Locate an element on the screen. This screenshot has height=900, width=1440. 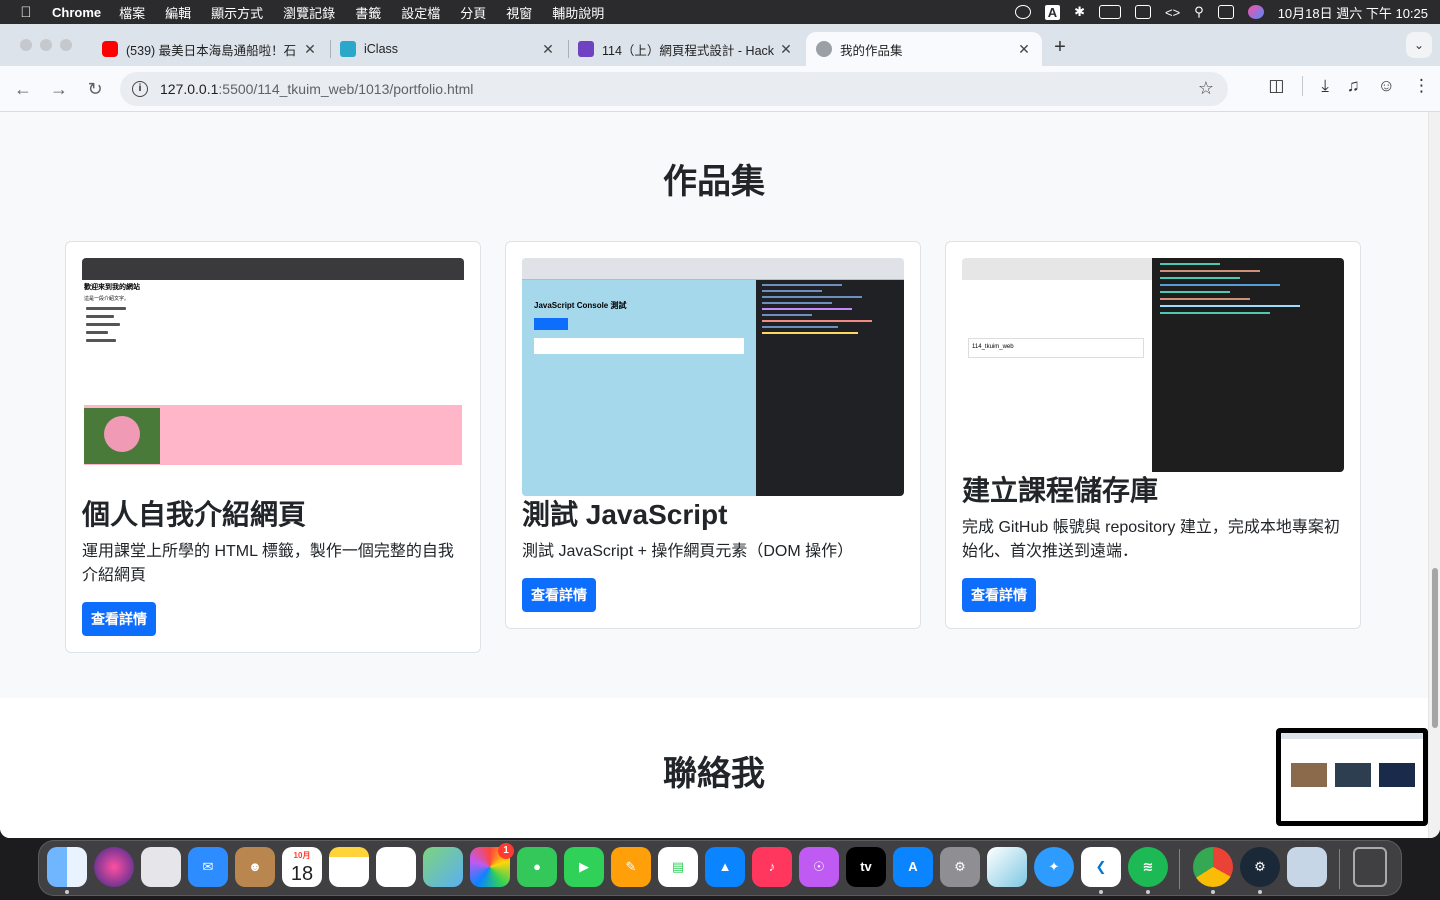
safari-icon: ✦ is located at coordinates (1054, 867).